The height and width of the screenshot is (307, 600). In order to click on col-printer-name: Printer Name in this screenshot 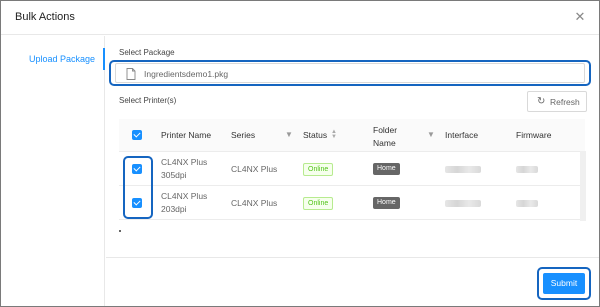, I will do `click(186, 135)`.